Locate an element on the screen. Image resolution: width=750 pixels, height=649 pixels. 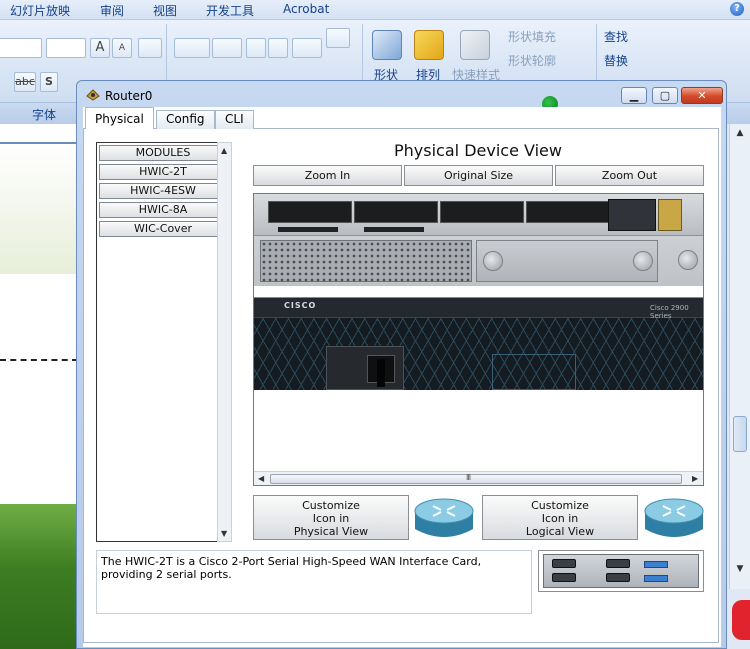
help-icon: ? is located at coordinates (737, 9).